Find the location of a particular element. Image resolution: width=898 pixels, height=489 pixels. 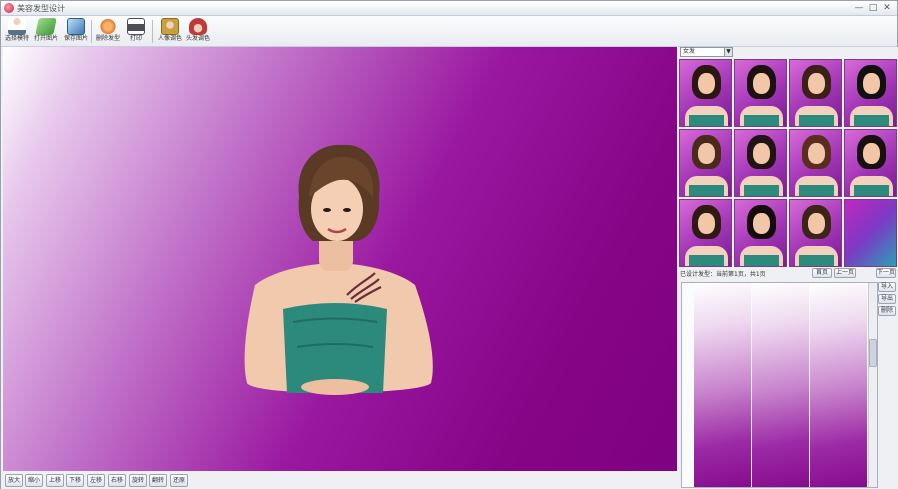

minimize-button: — is located at coordinates (859, 8).